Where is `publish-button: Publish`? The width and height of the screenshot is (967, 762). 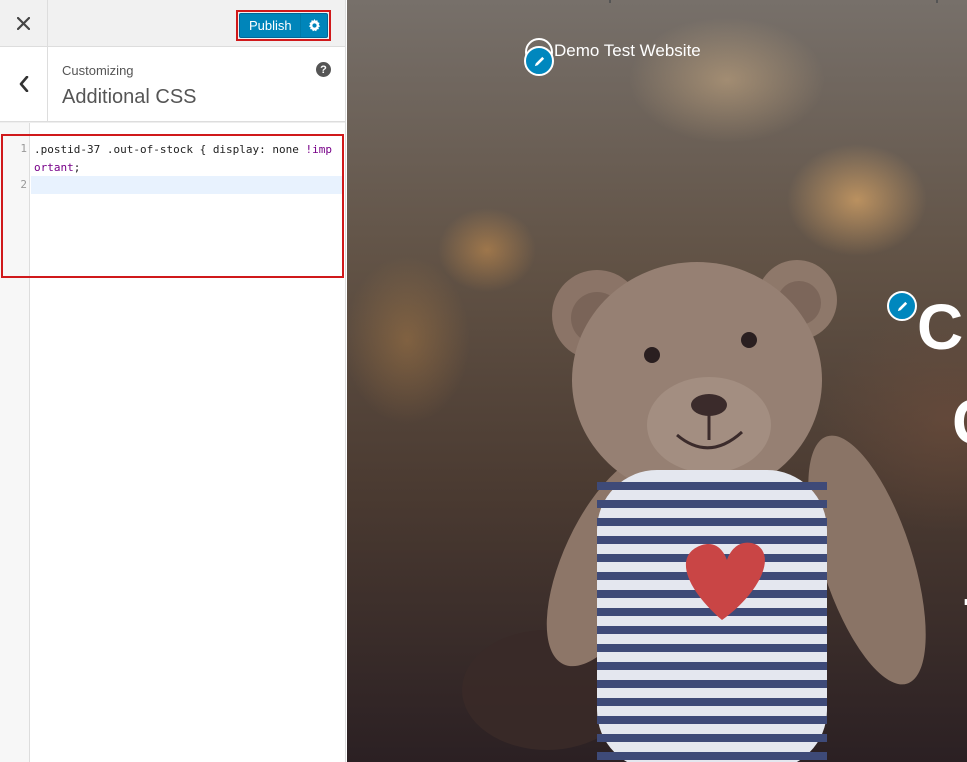
publish-button: Publish is located at coordinates (283, 25).